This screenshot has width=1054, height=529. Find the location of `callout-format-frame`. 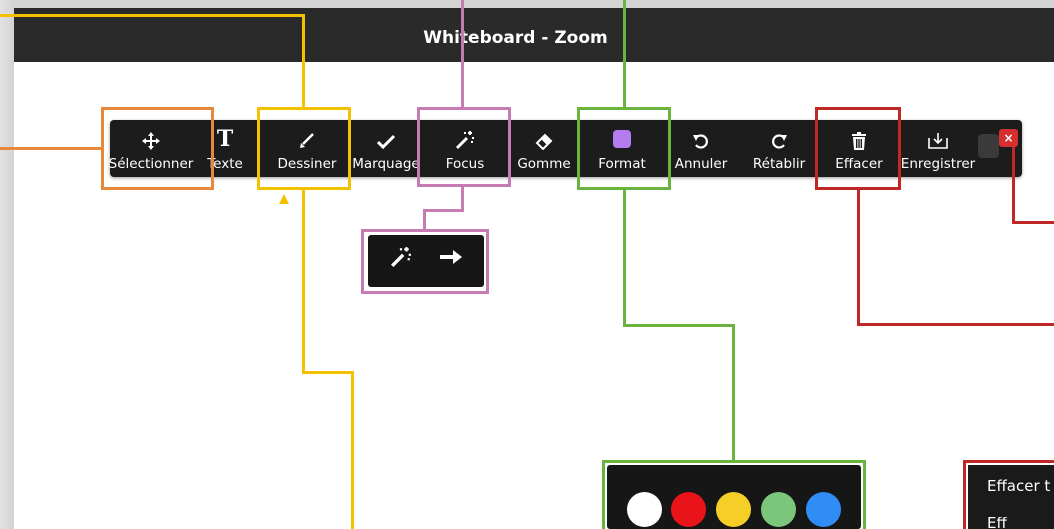

callout-format-frame is located at coordinates (624, 148).